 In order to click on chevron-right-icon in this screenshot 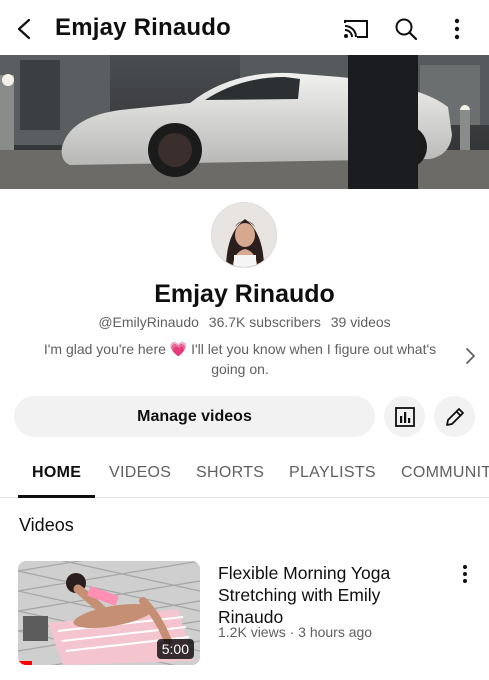, I will do `click(470, 356)`.